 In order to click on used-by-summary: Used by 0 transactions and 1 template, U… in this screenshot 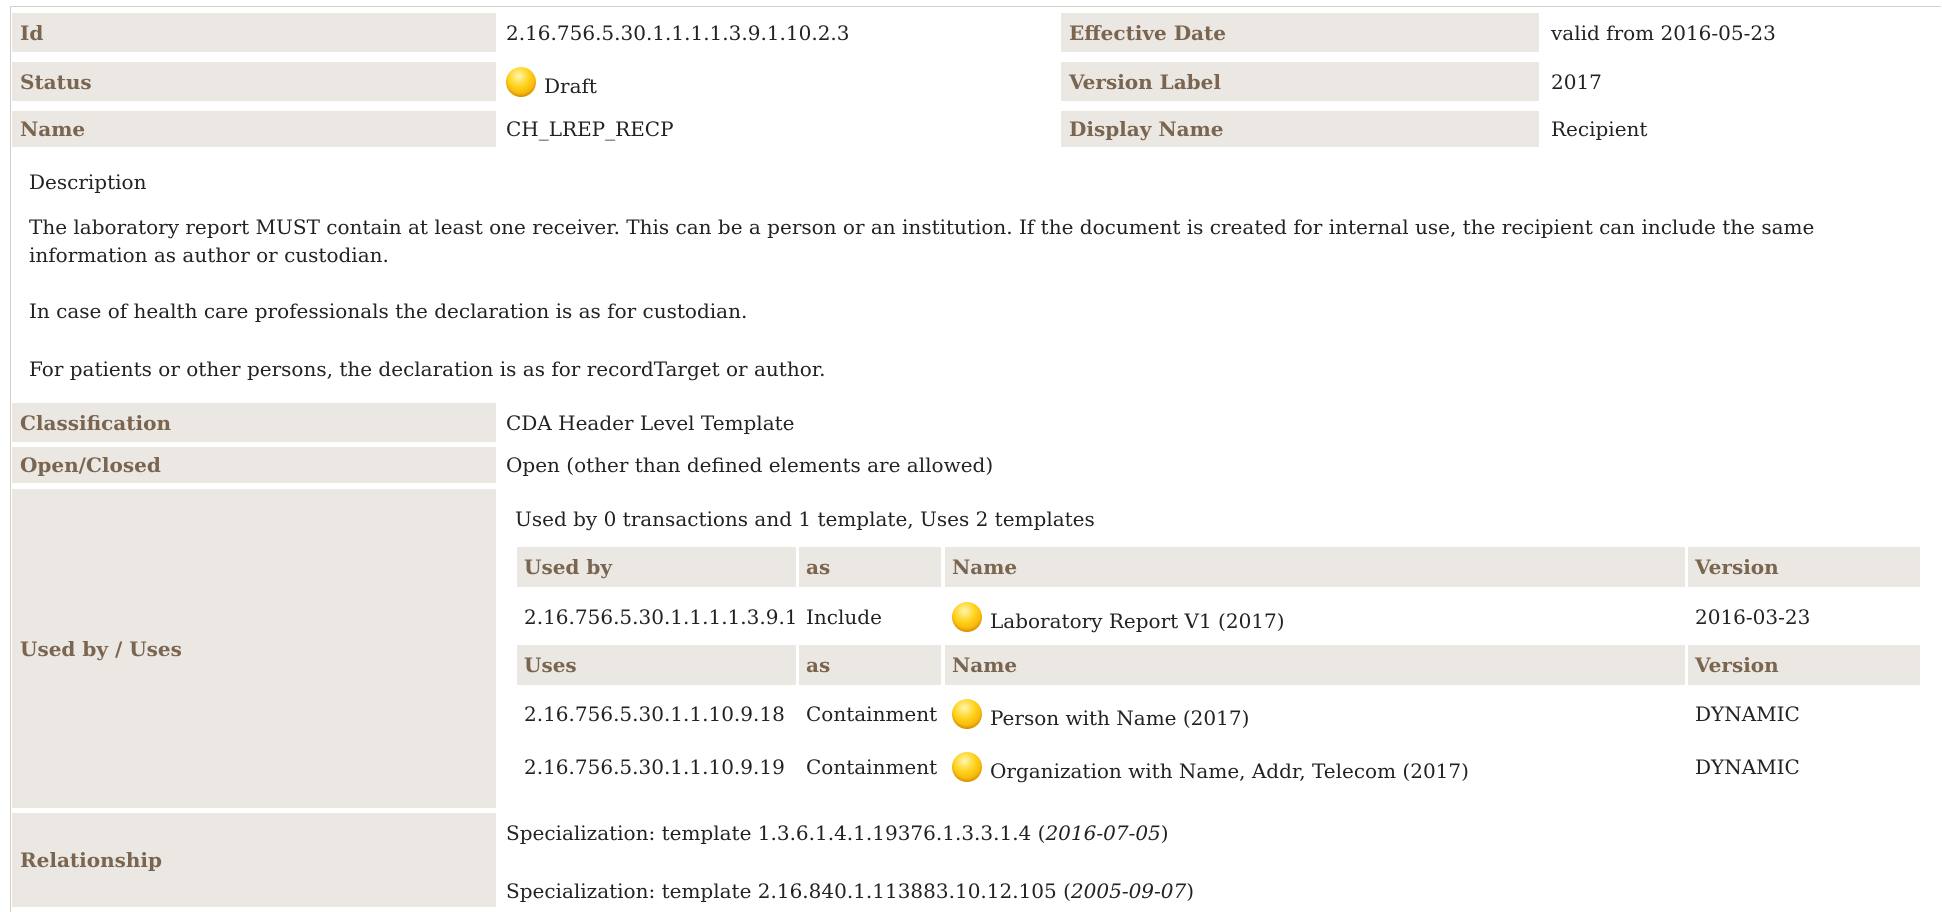, I will do `click(805, 519)`.